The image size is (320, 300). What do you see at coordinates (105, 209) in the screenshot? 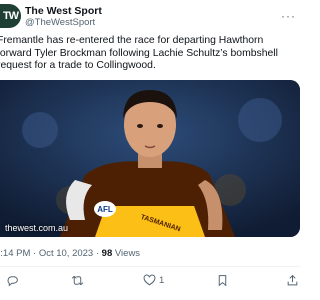
I see `afl-badge: AFL` at bounding box center [105, 209].